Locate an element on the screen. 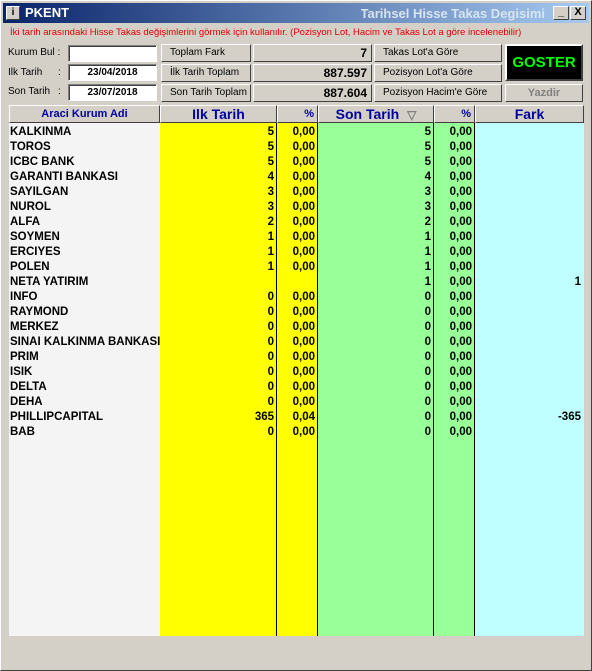  table-row: RAYMOND 0 0,00 0 0,00 is located at coordinates (296, 312).